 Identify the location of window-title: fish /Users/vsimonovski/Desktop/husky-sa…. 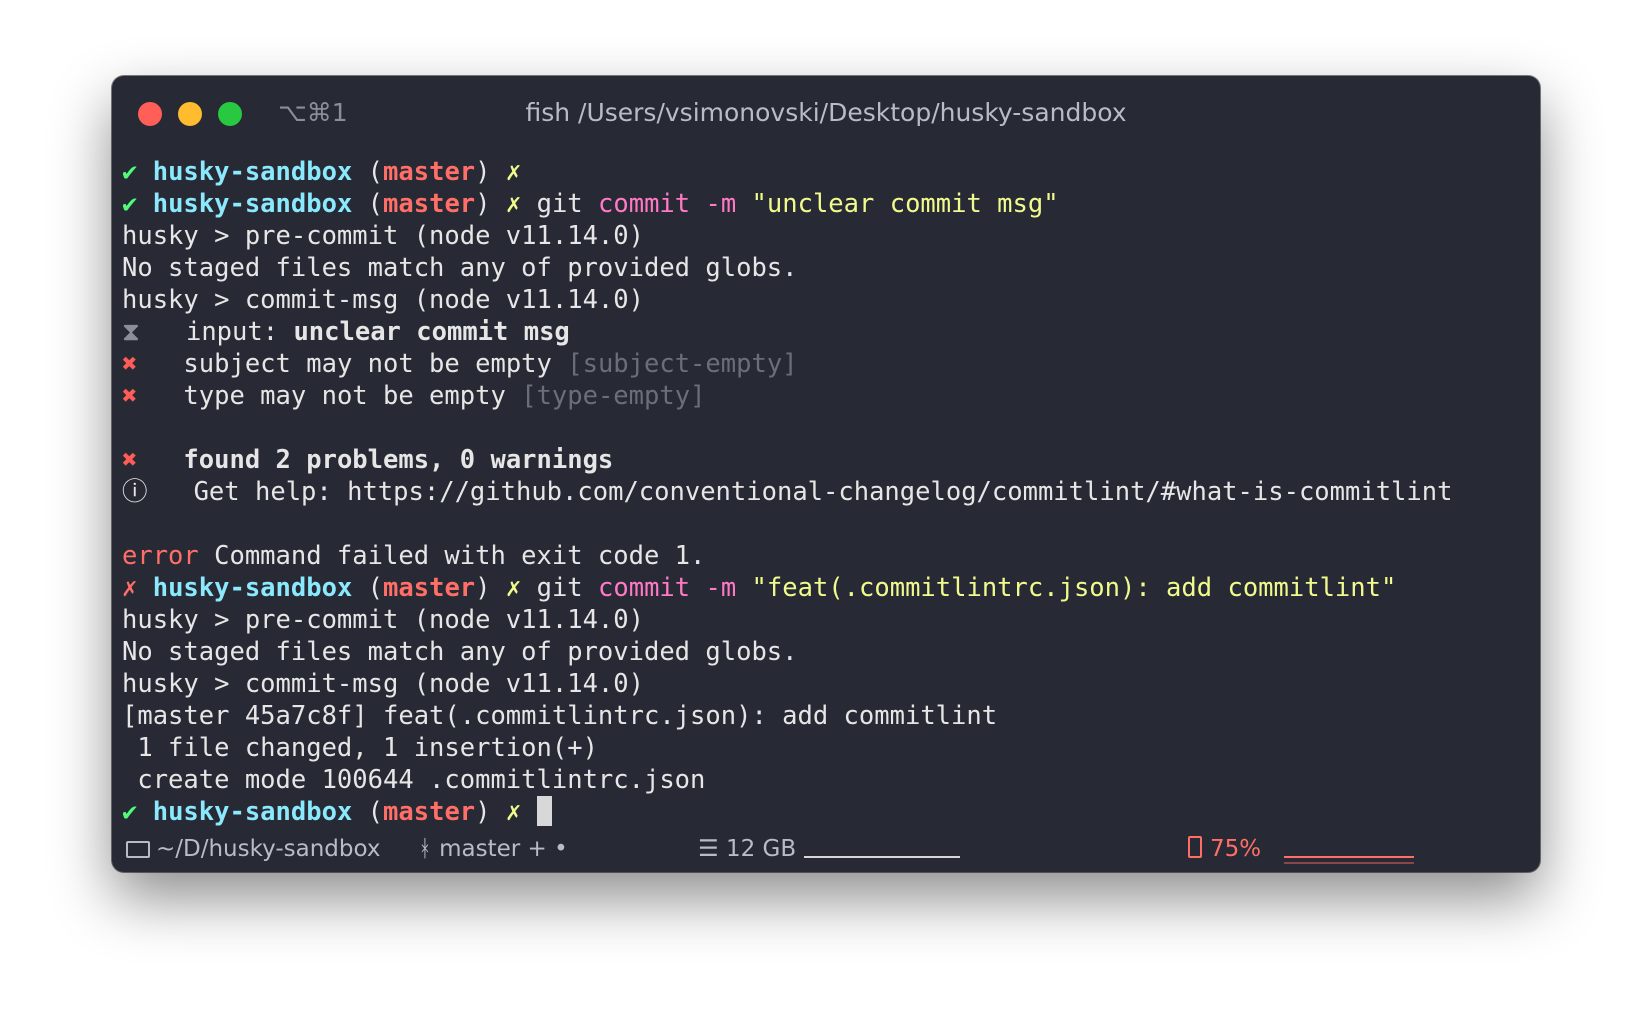
(826, 112).